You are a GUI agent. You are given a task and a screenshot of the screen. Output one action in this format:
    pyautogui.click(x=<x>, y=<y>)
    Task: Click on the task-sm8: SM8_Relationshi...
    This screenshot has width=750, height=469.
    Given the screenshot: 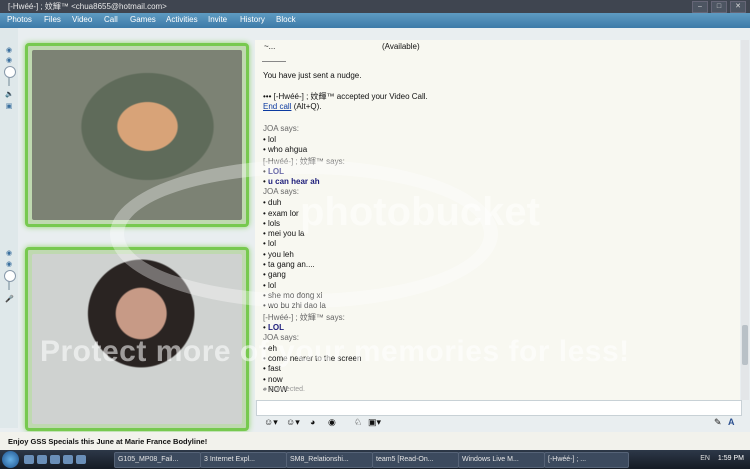 What is the action you would take?
    pyautogui.click(x=329, y=460)
    